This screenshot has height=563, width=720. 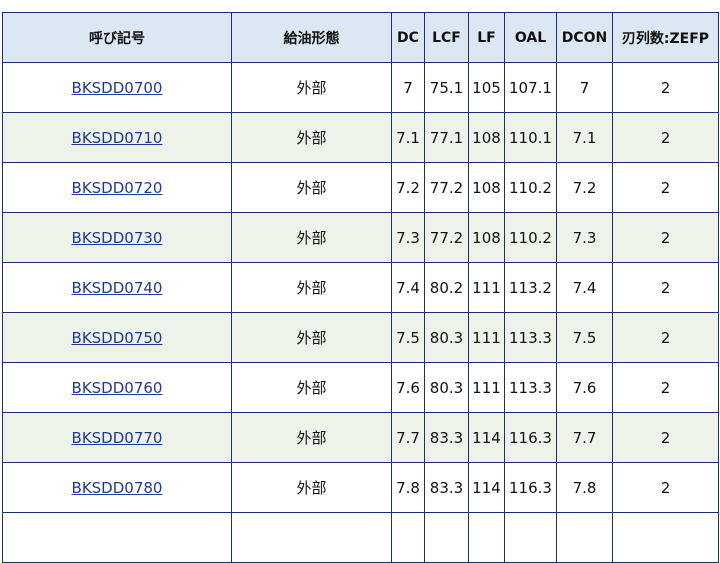 What do you see at coordinates (446, 37) in the screenshot?
I see `header-lcf: LCF` at bounding box center [446, 37].